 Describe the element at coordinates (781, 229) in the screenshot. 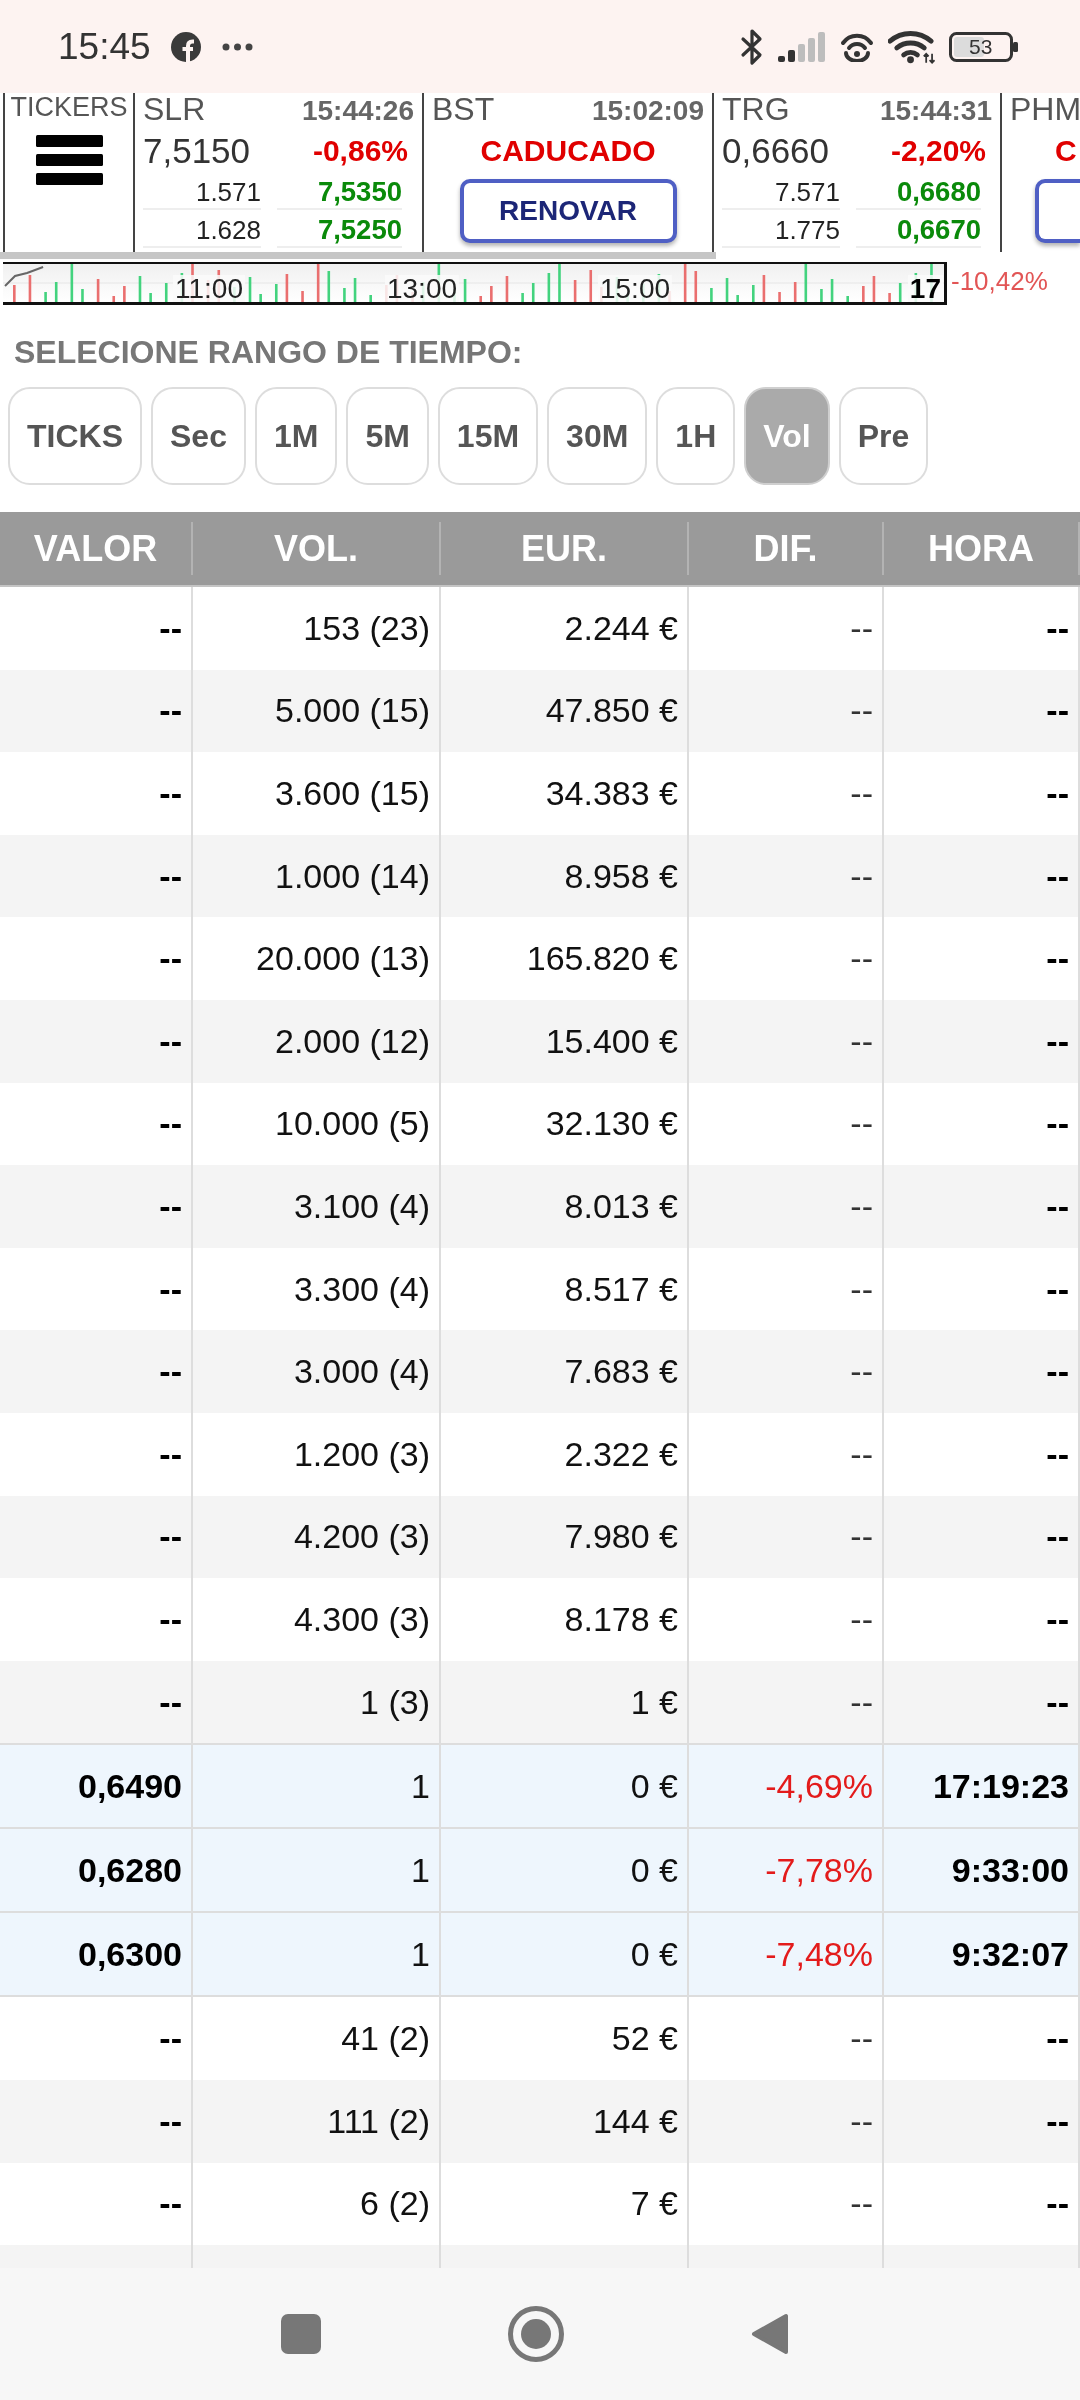

I see `order-volume: 1.775` at that location.